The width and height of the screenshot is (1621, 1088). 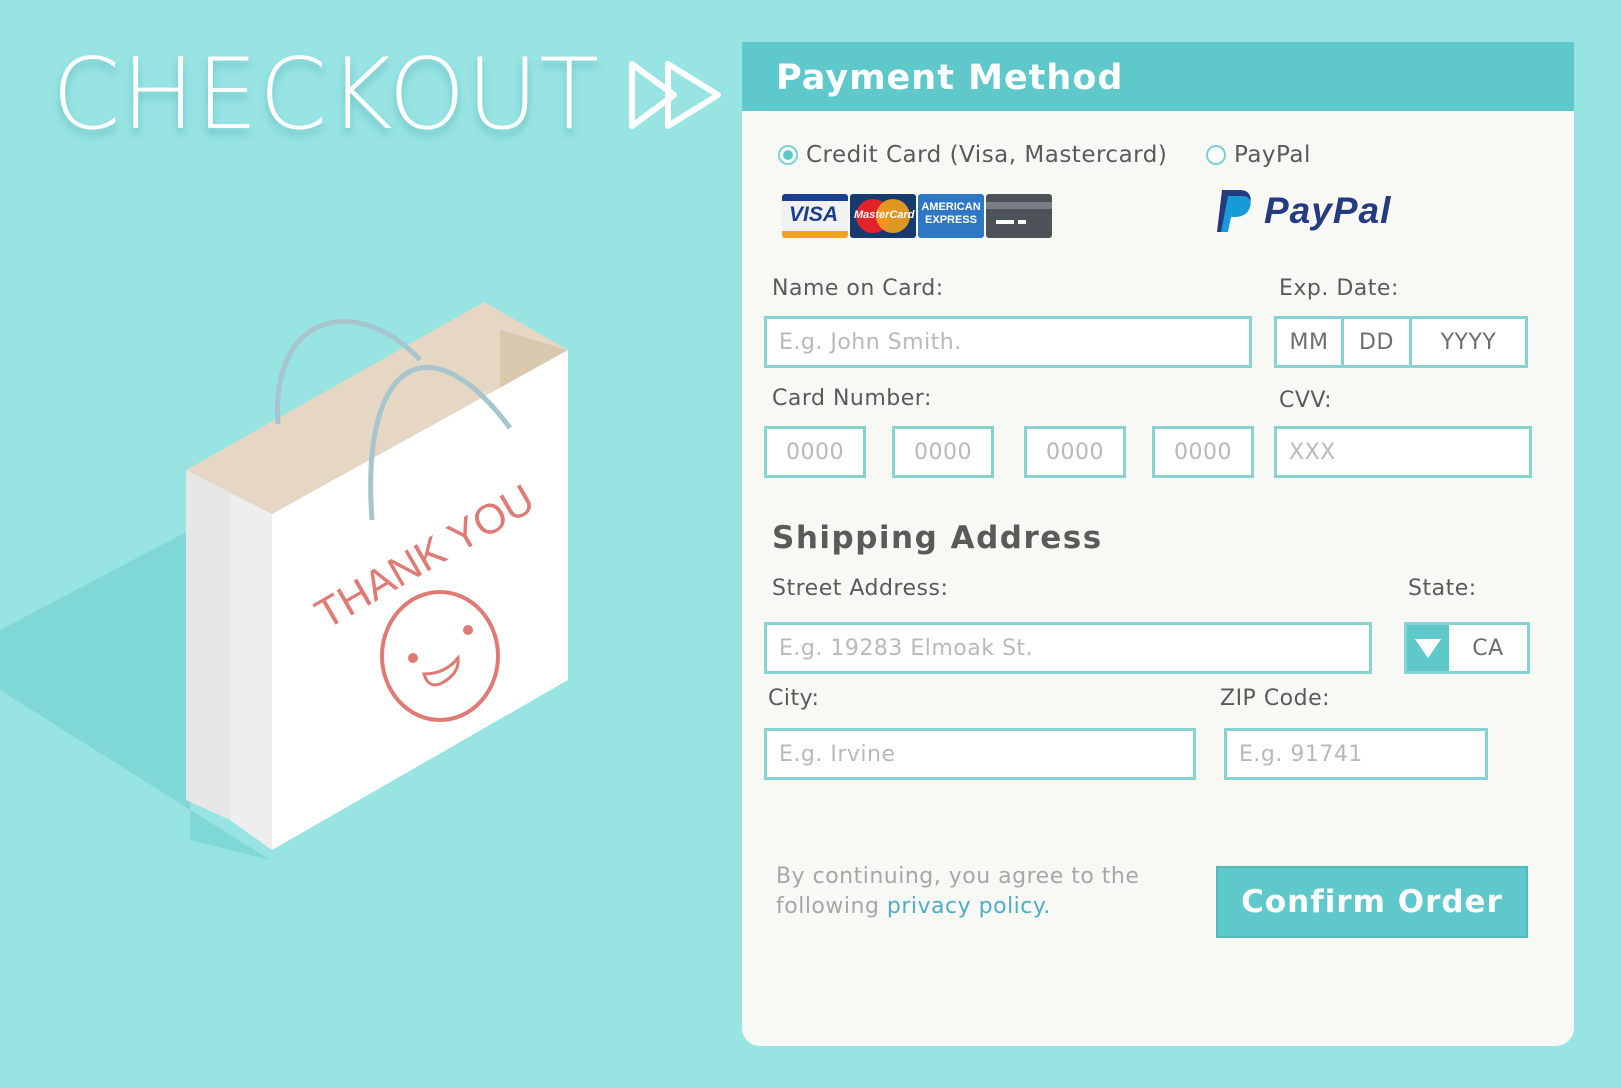 What do you see at coordinates (917, 216) in the screenshot?
I see `credit-card-logos: VISA MasterCard AMERICAN EXPRESS` at bounding box center [917, 216].